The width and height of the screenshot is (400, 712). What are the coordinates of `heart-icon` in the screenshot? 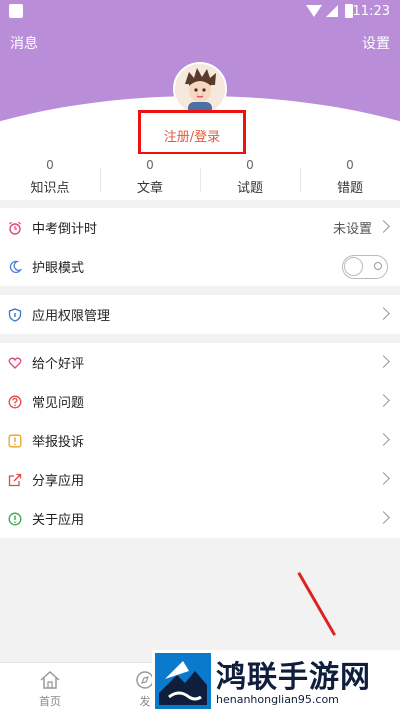 It's located at (15, 363).